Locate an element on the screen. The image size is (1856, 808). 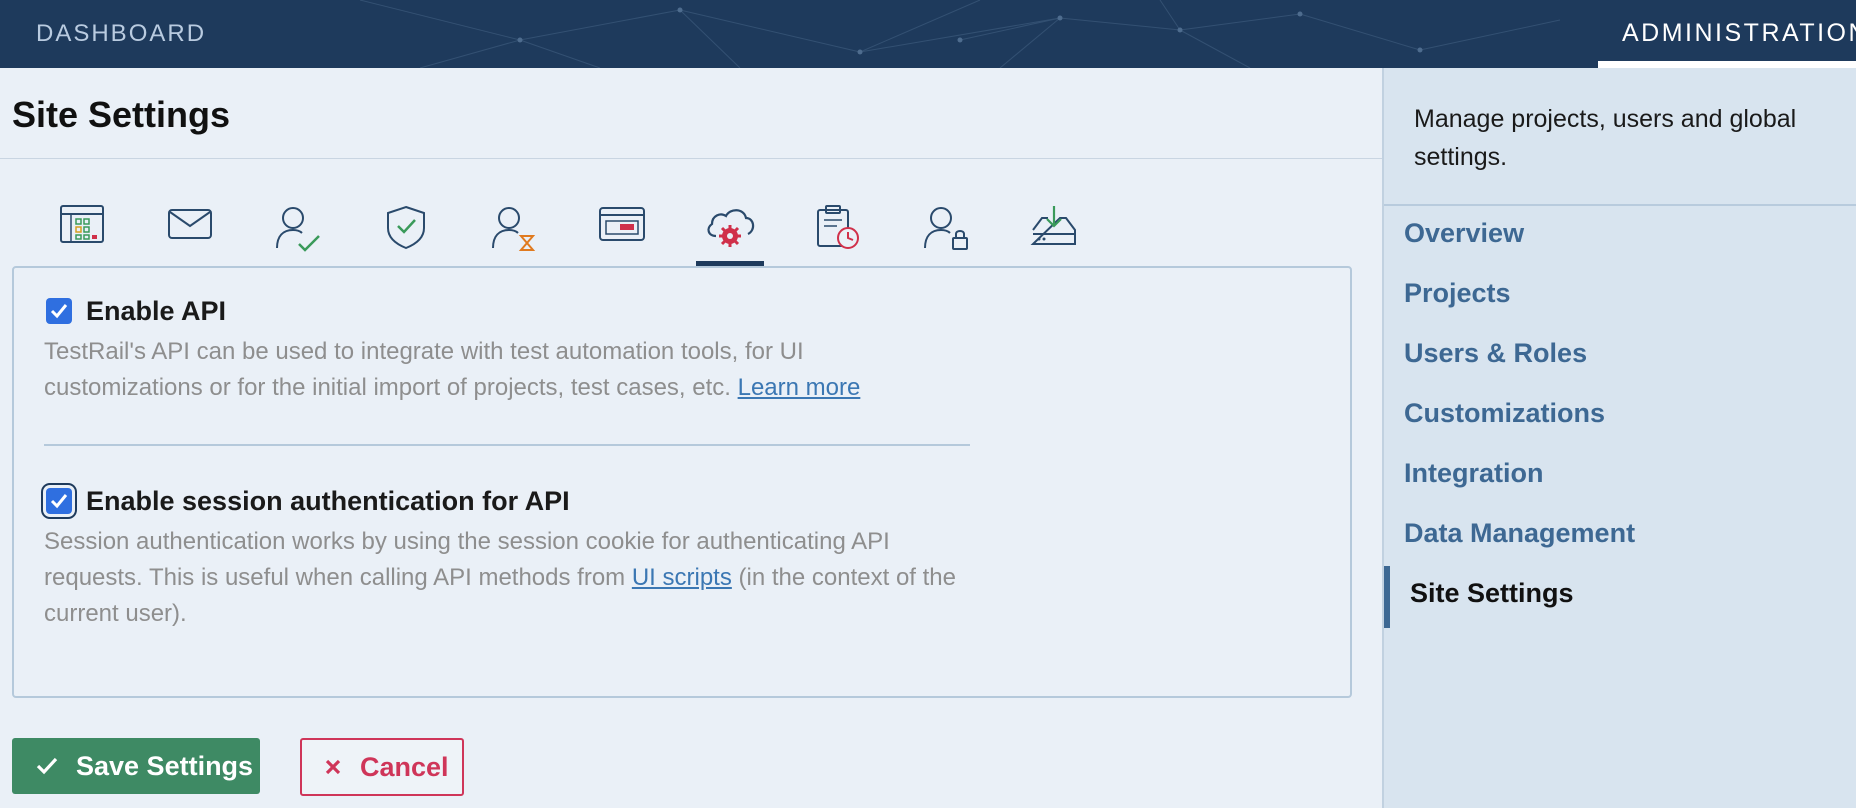
tab-email is located at coordinates (190, 235).